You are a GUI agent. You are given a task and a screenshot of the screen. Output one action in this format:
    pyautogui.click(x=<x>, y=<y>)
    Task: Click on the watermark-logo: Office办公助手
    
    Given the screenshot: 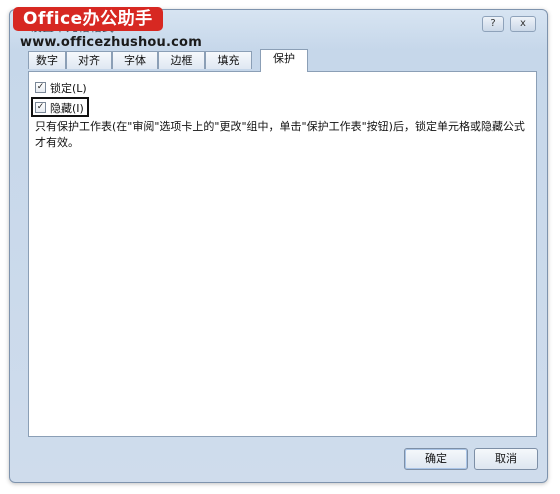 What is the action you would take?
    pyautogui.click(x=88, y=19)
    